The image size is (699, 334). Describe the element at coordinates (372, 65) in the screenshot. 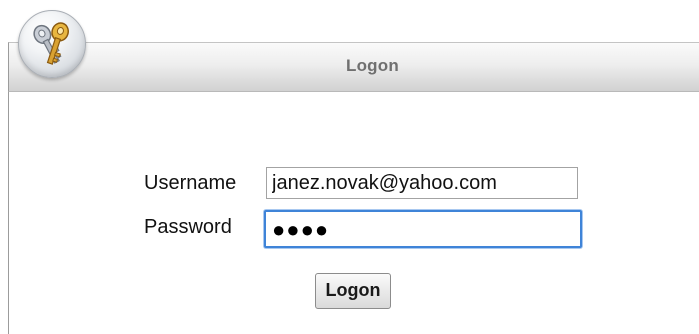

I see `panel-title: Logon` at that location.